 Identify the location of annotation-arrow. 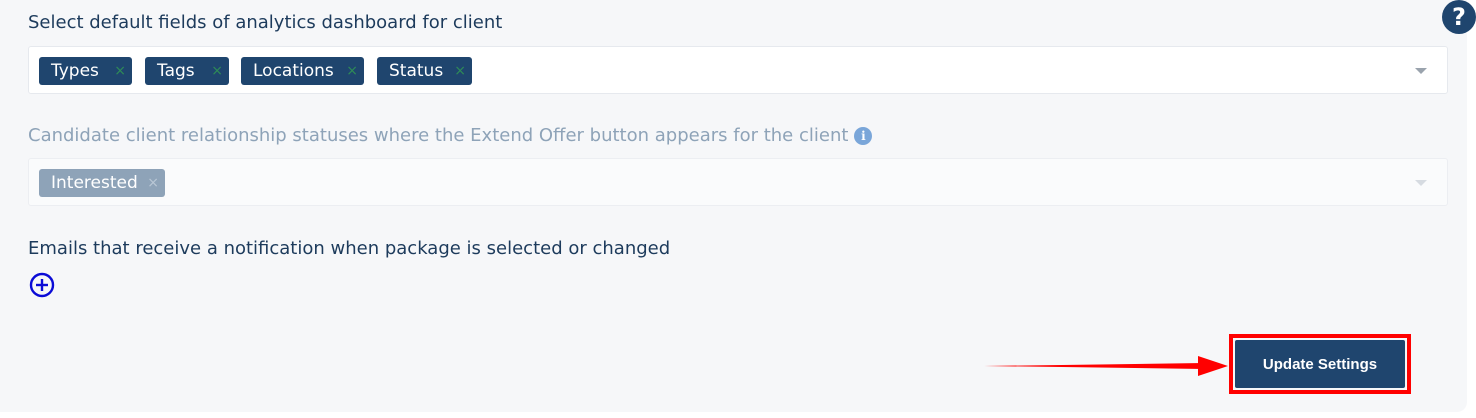
(1106, 366).